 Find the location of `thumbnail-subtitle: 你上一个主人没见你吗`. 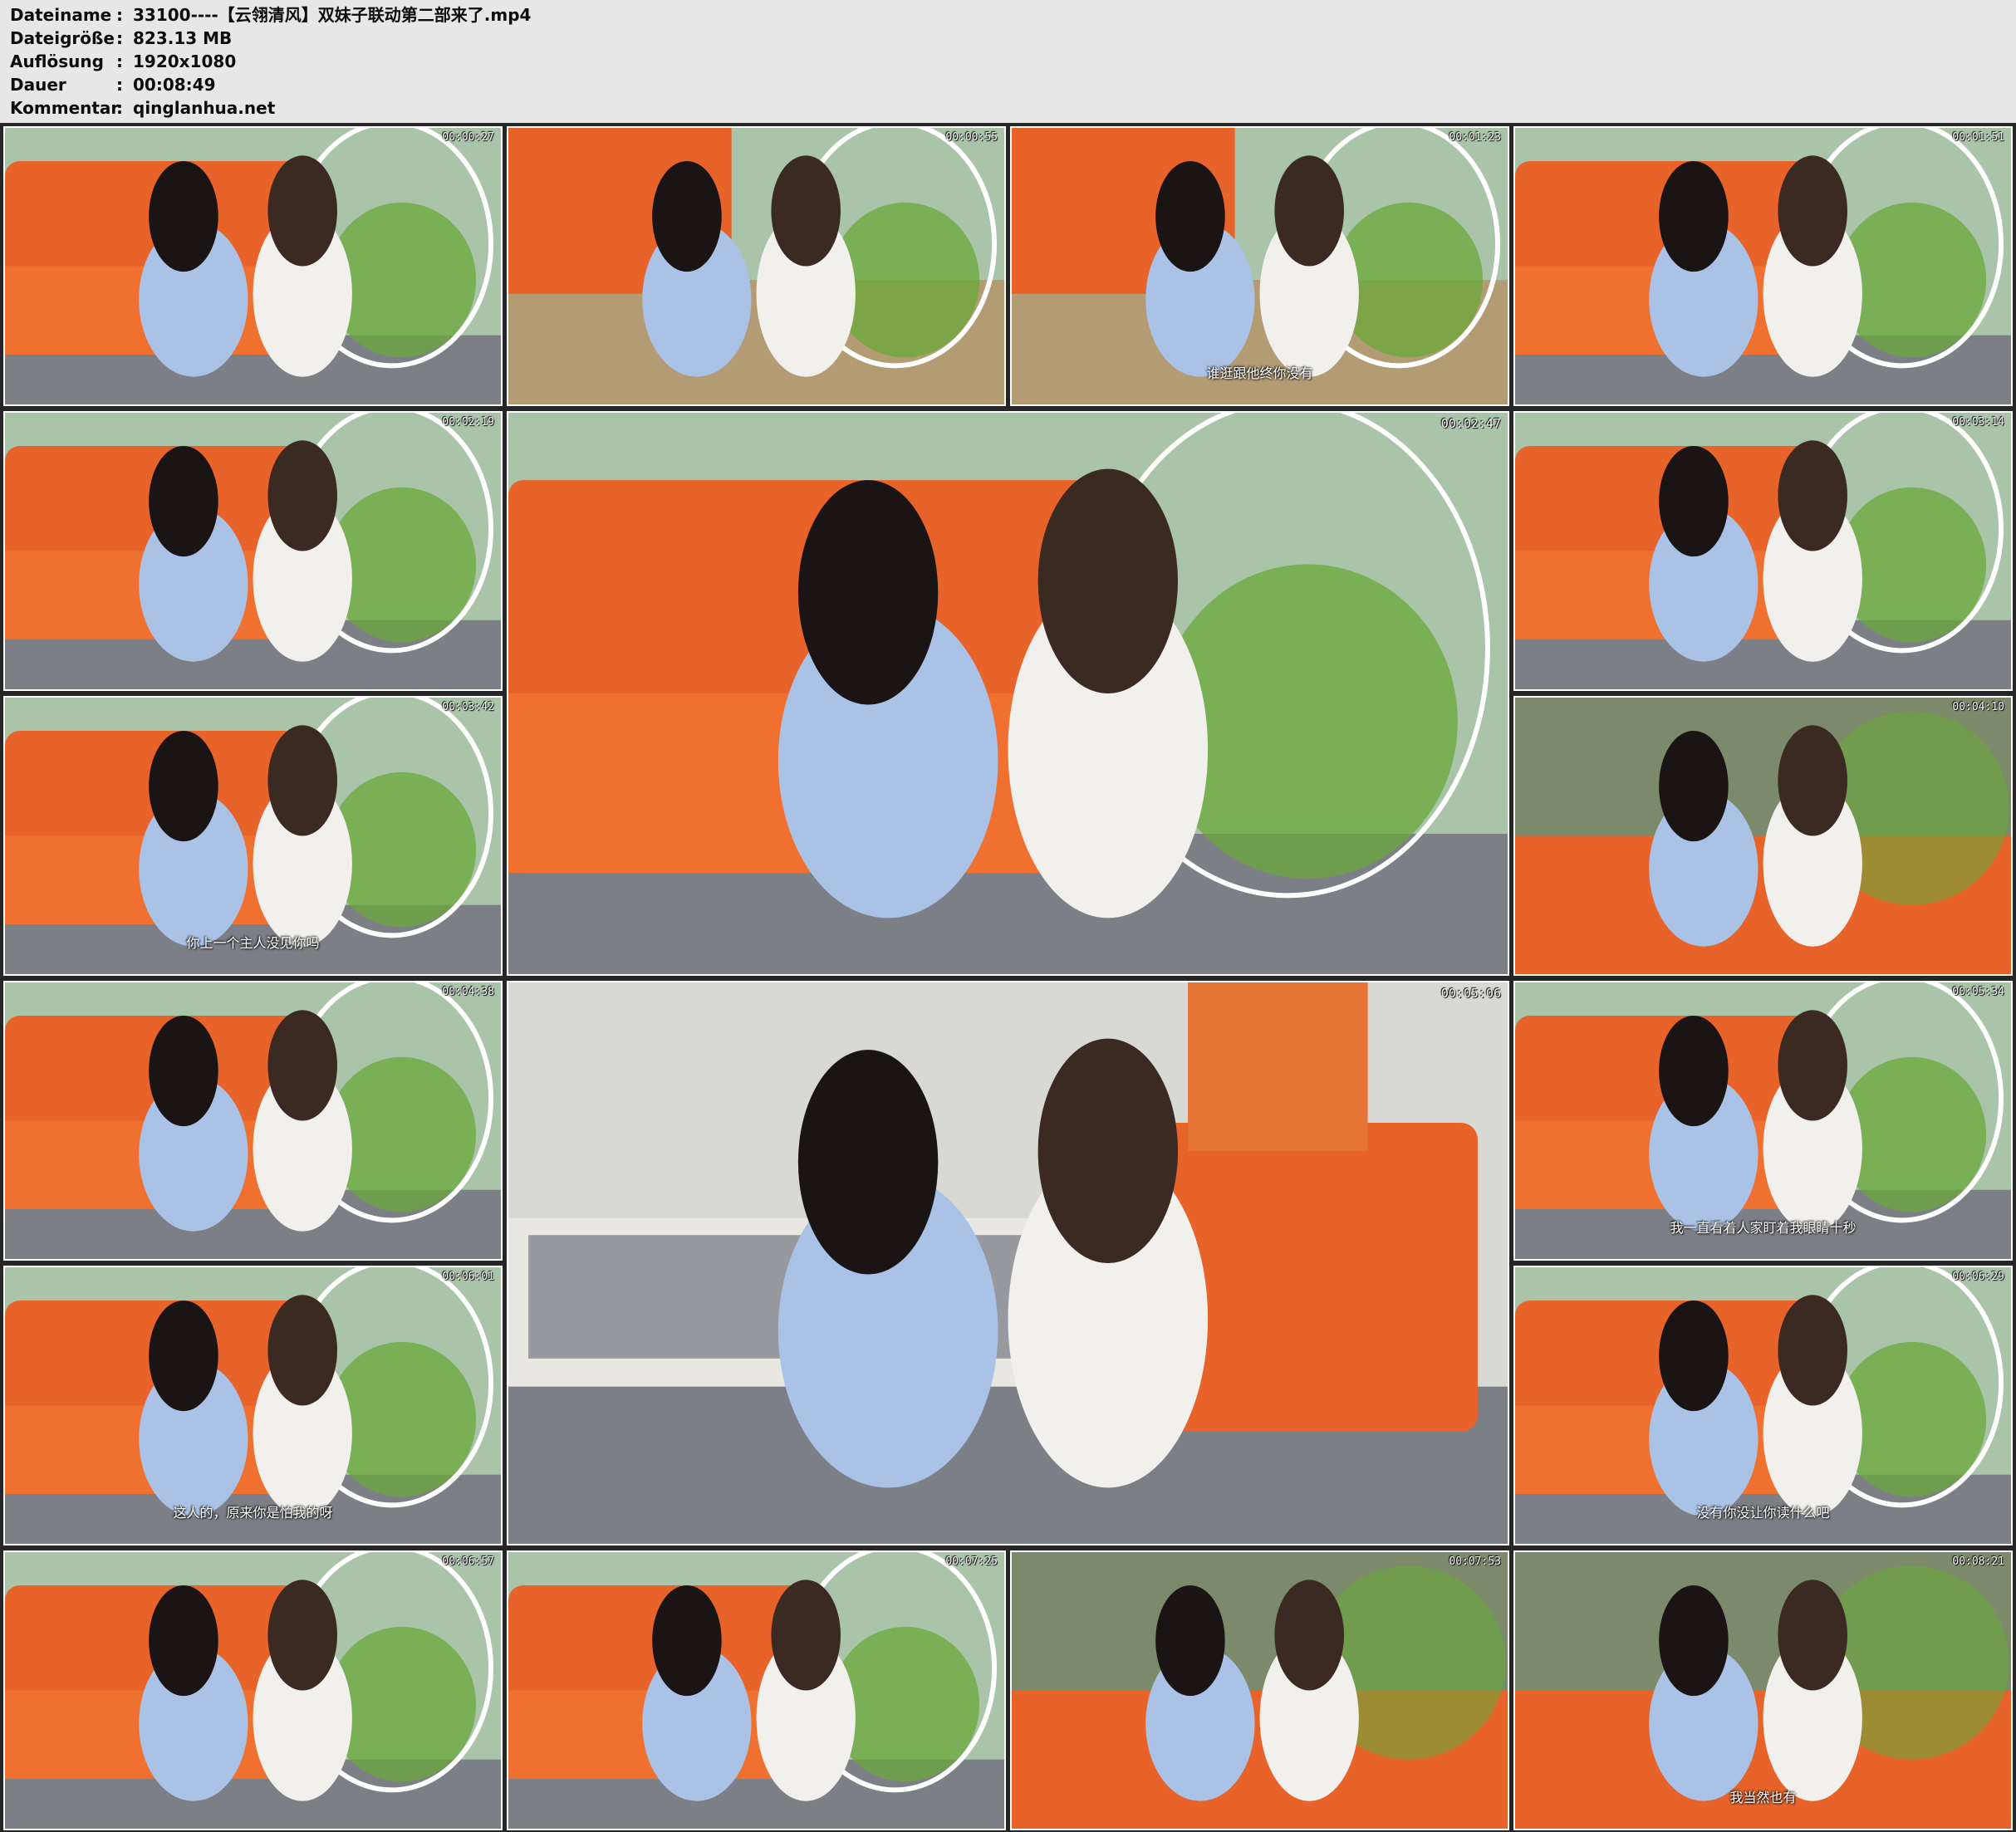

thumbnail-subtitle: 你上一个主人没见你吗 is located at coordinates (253, 943).